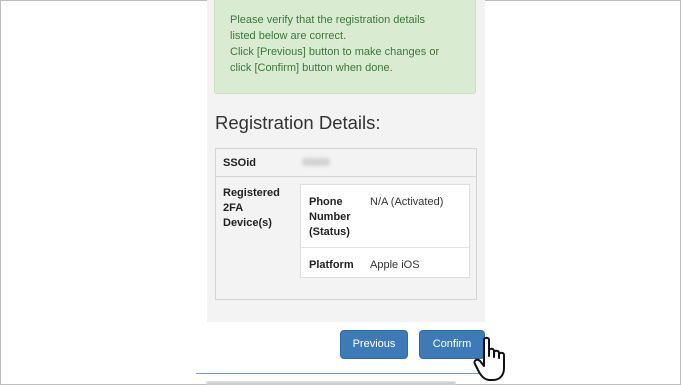 This screenshot has height=385, width=681. I want to click on device-label-line: 2FA, so click(233, 208).